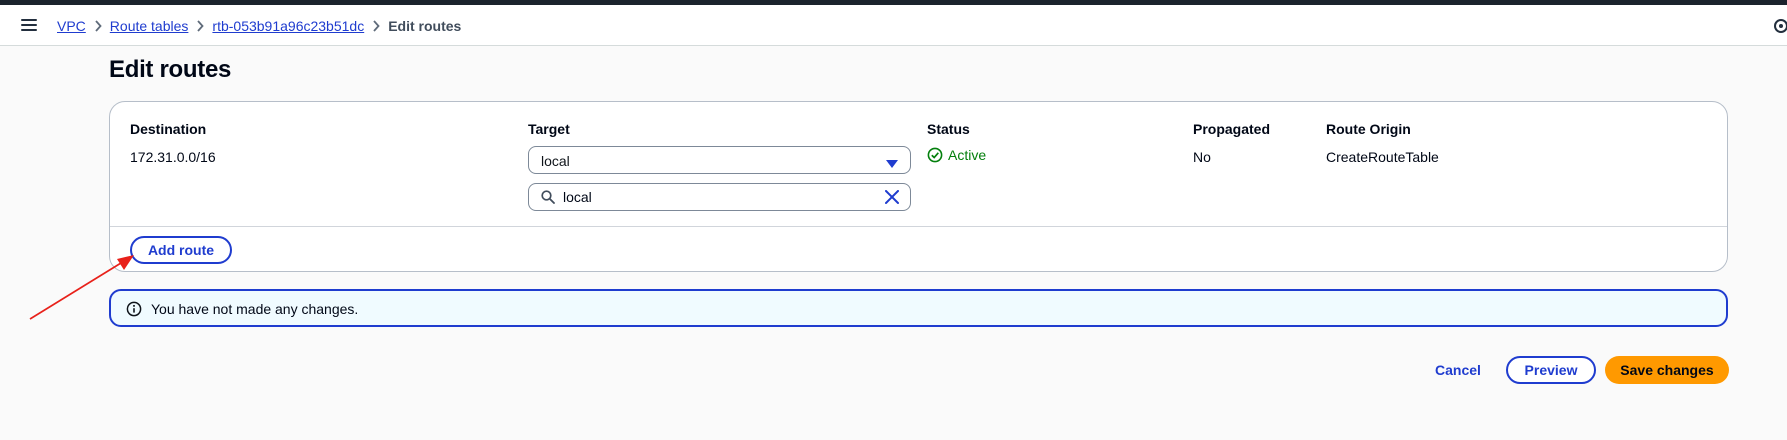 The width and height of the screenshot is (1787, 440). Describe the element at coordinates (173, 157) in the screenshot. I see `destination-cell: 172.31.0.0/16` at that location.